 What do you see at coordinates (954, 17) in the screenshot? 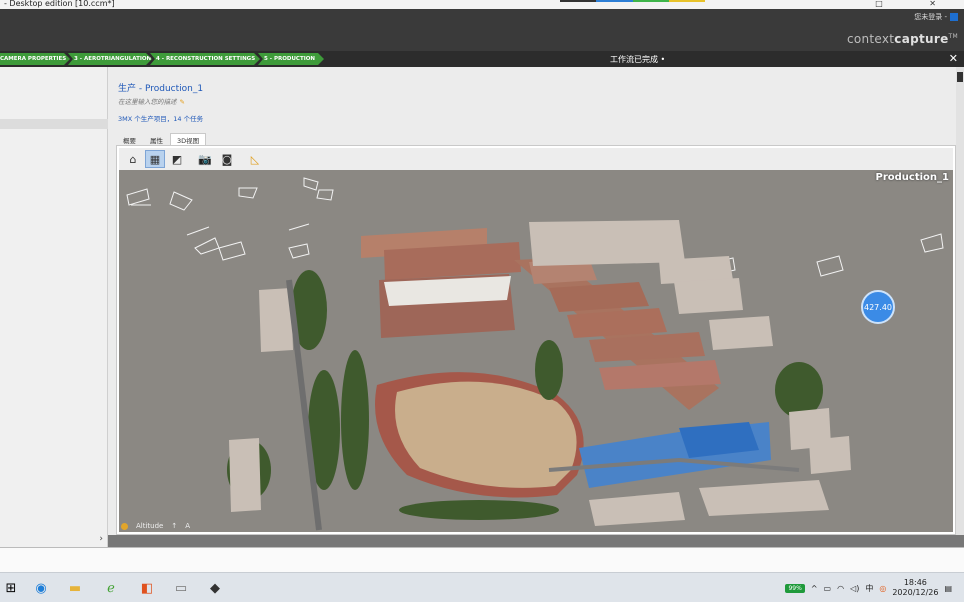
I see `user-icon` at bounding box center [954, 17].